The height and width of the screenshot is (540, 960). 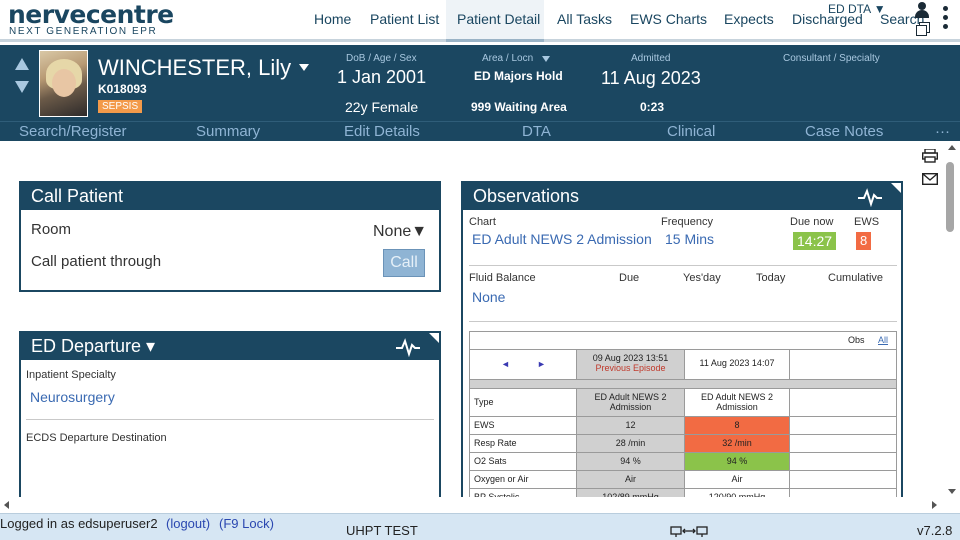 What do you see at coordinates (935, 530) in the screenshot?
I see `version-label: v7.2.8` at bounding box center [935, 530].